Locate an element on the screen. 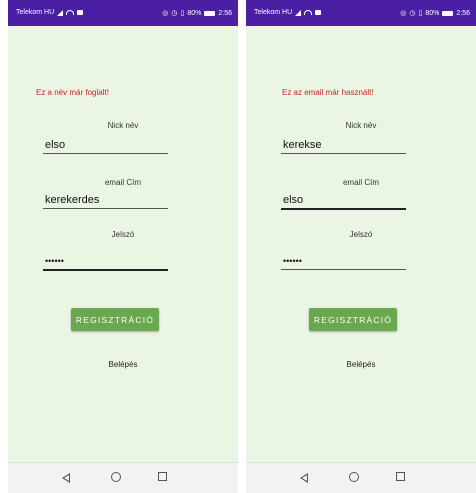  error-message: Ez az email már használt! is located at coordinates (328, 92).